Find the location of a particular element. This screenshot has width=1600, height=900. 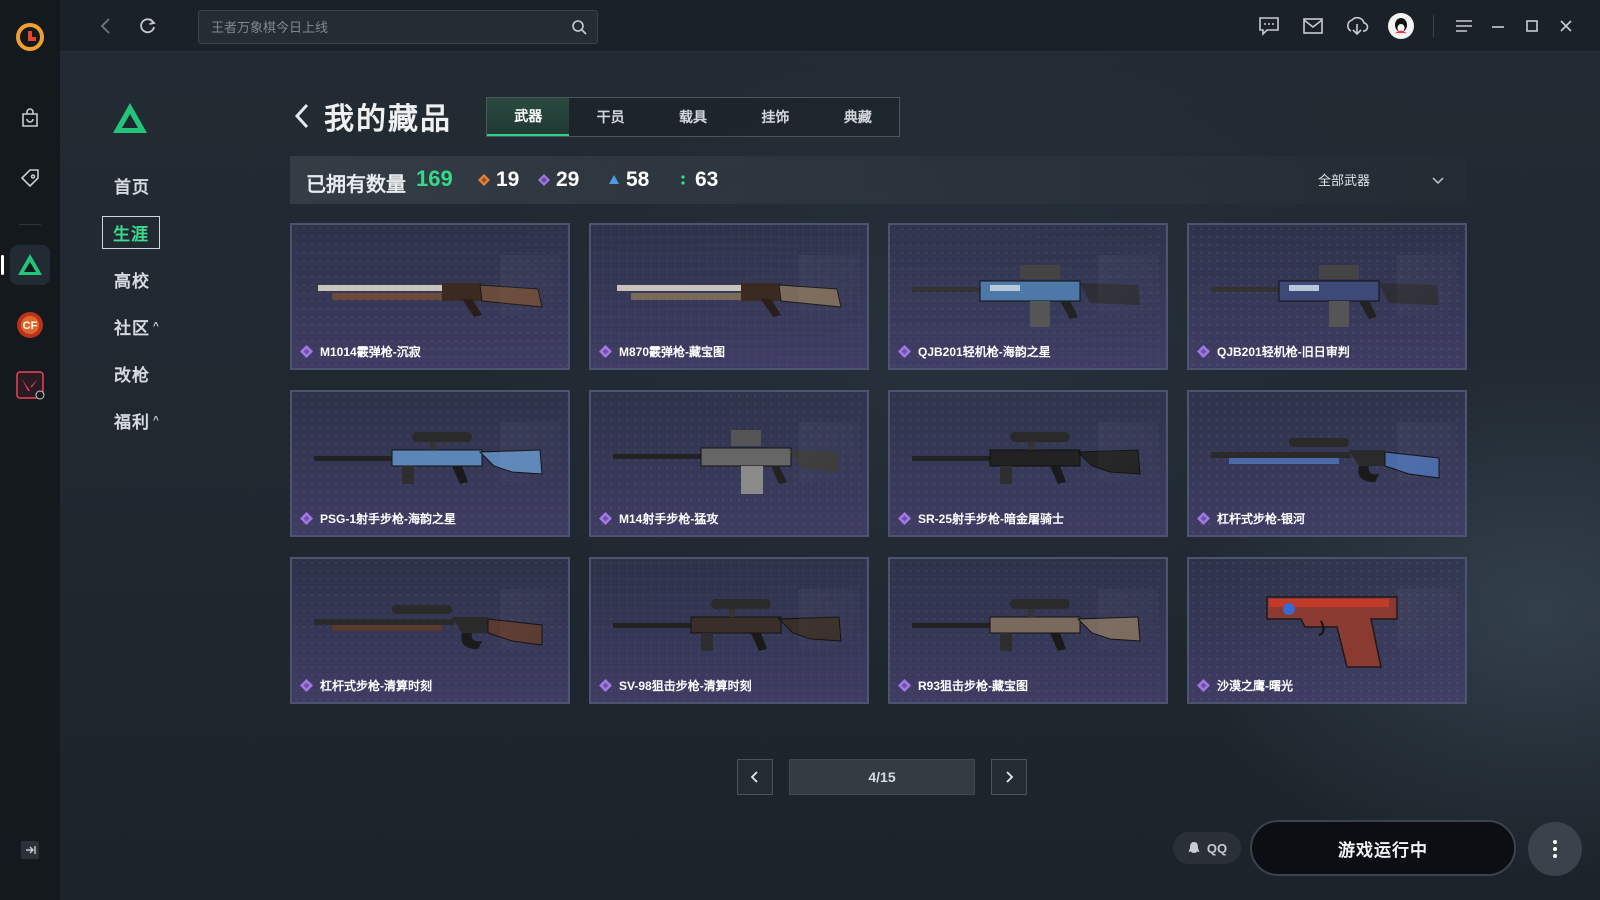

more-vertical-icon is located at coordinates (1555, 849).